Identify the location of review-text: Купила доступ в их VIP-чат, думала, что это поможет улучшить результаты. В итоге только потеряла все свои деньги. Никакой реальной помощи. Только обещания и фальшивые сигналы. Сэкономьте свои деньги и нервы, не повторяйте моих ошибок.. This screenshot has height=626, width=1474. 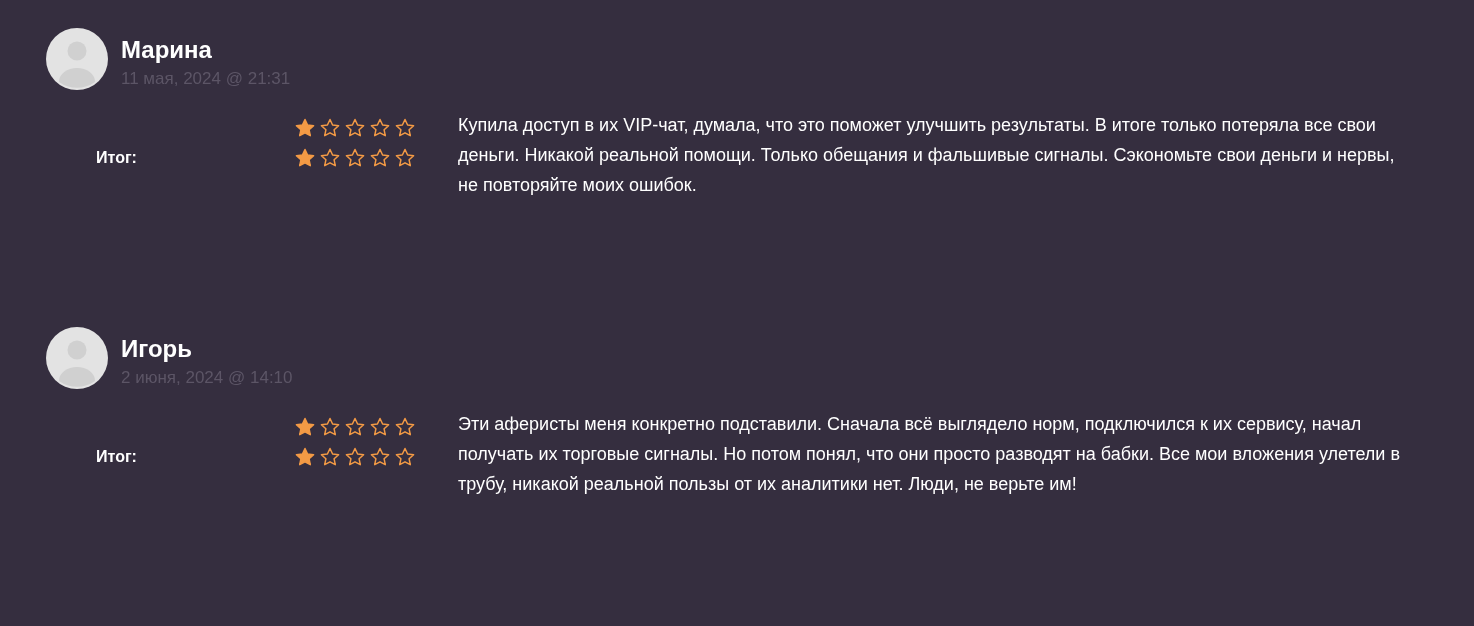
(927, 155).